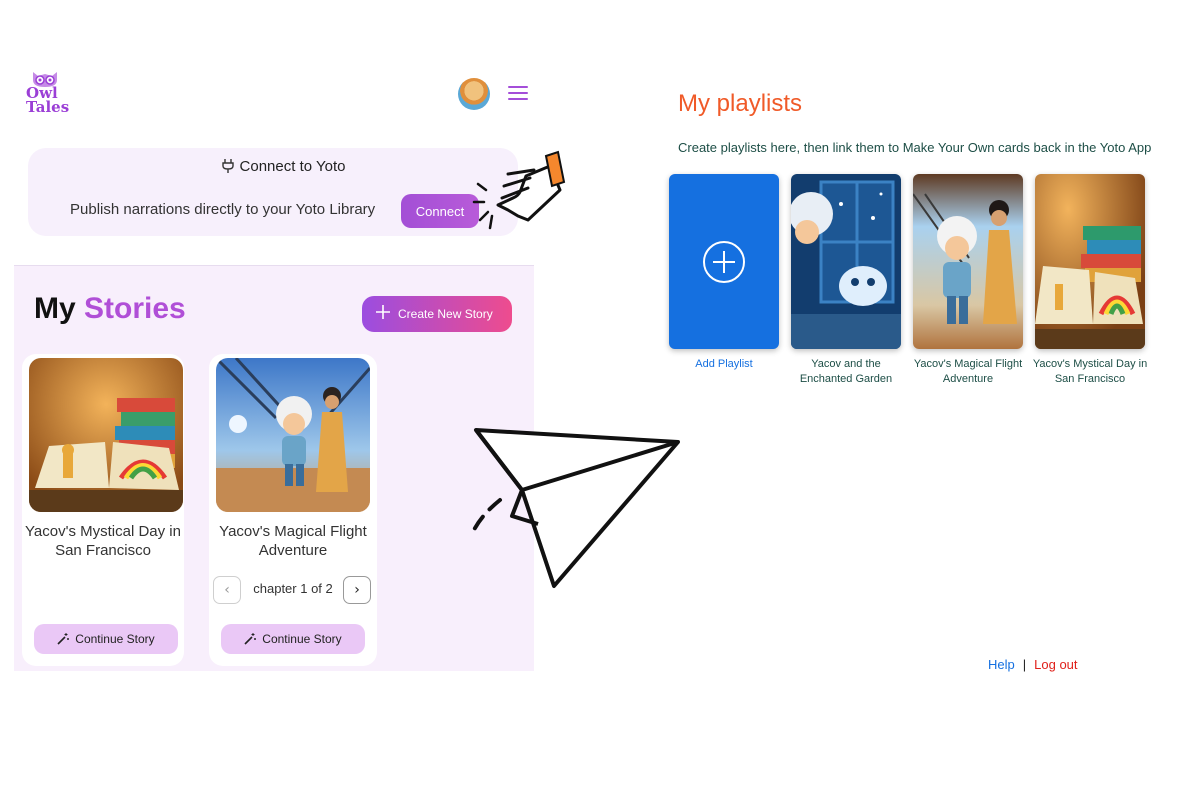 The width and height of the screenshot is (1200, 800). What do you see at coordinates (1090, 371) in the screenshot?
I see `playlist-title: Yacov's Mystical Day in San Francisco` at bounding box center [1090, 371].